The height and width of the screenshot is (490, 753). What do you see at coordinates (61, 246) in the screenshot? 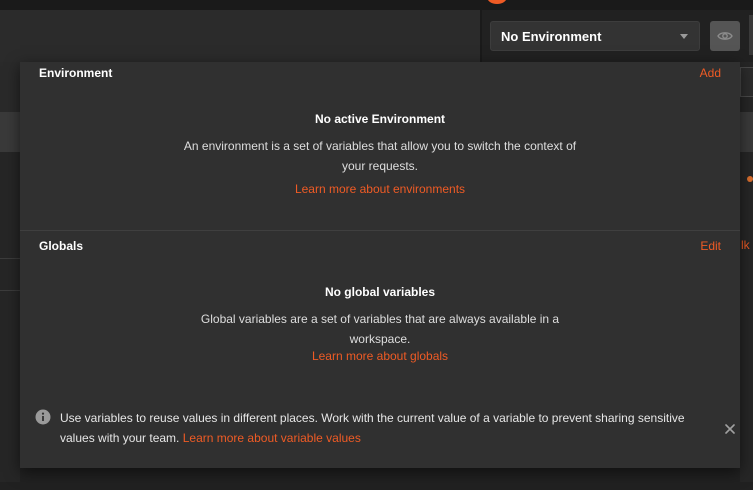
I see `globals-title: Globals` at bounding box center [61, 246].